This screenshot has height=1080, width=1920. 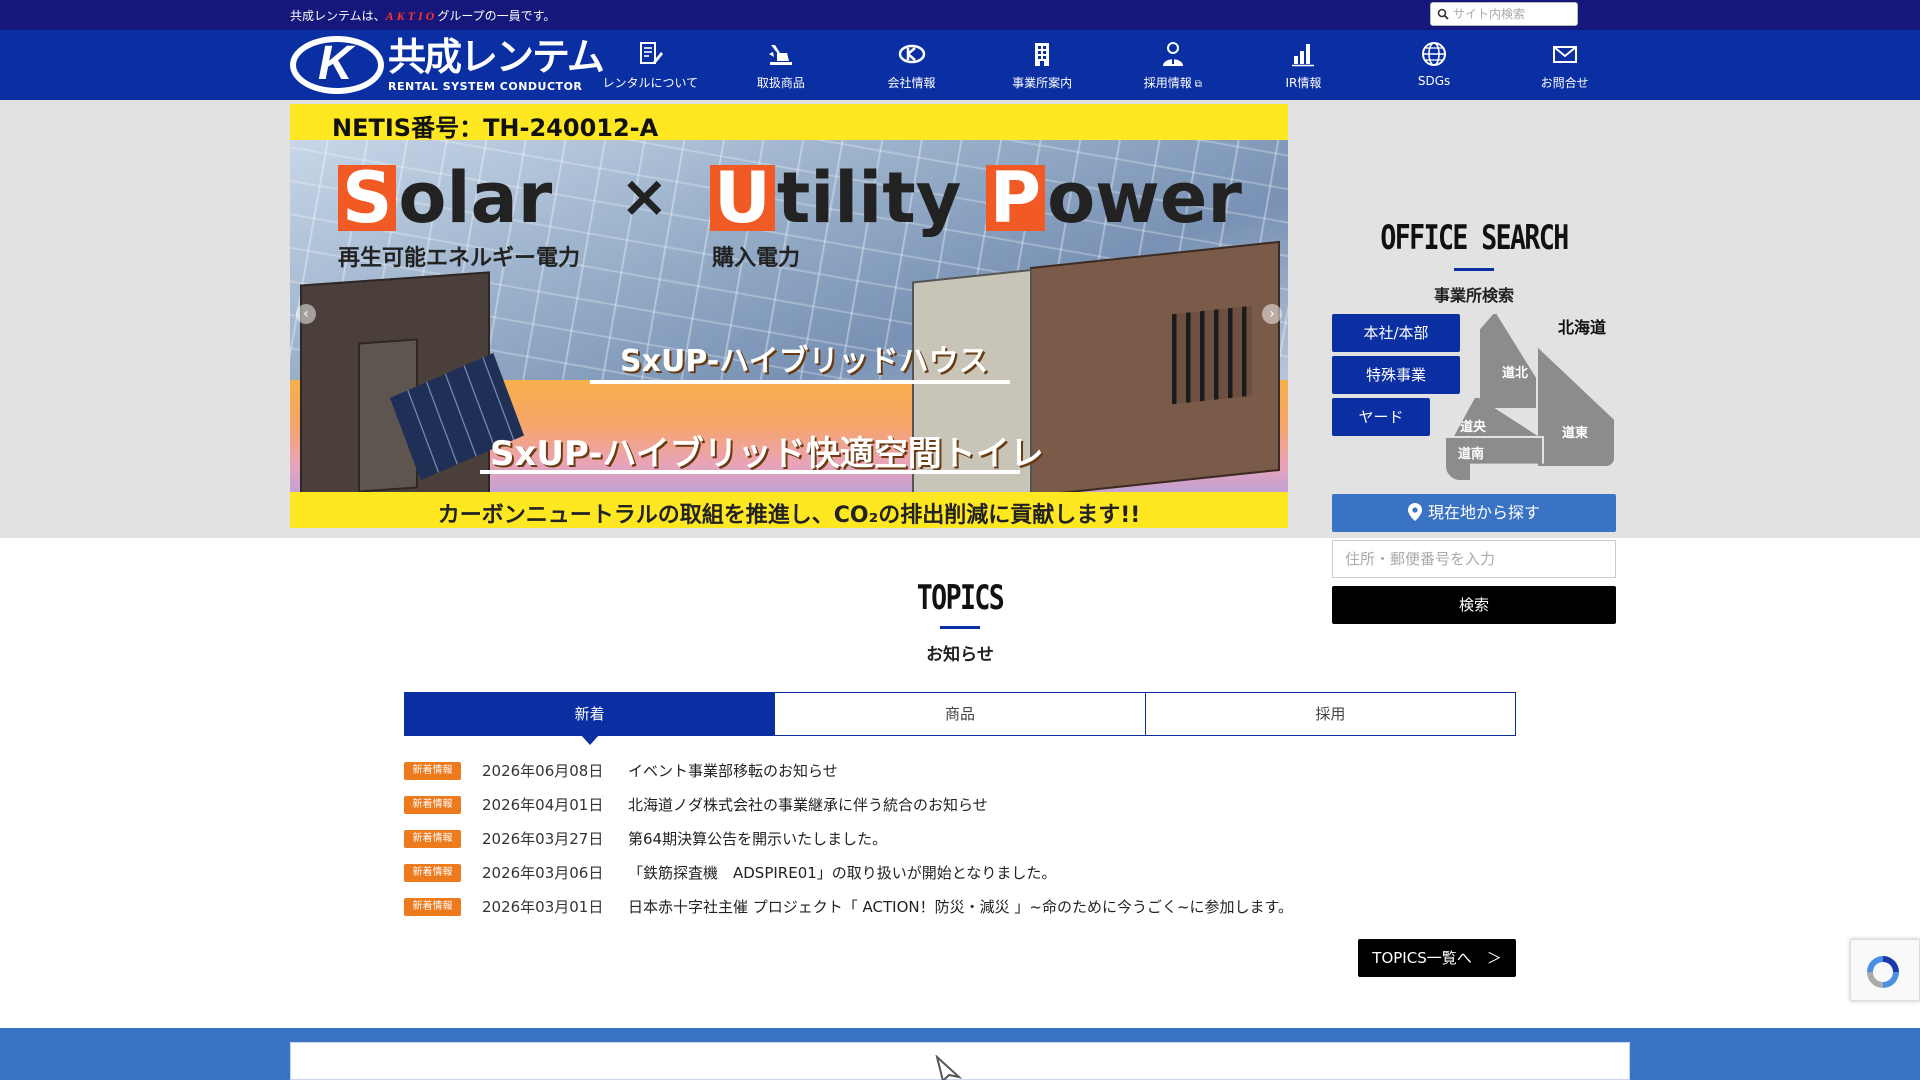 What do you see at coordinates (543, 805) in the screenshot?
I see `news-date: 2026年04月01日` at bounding box center [543, 805].